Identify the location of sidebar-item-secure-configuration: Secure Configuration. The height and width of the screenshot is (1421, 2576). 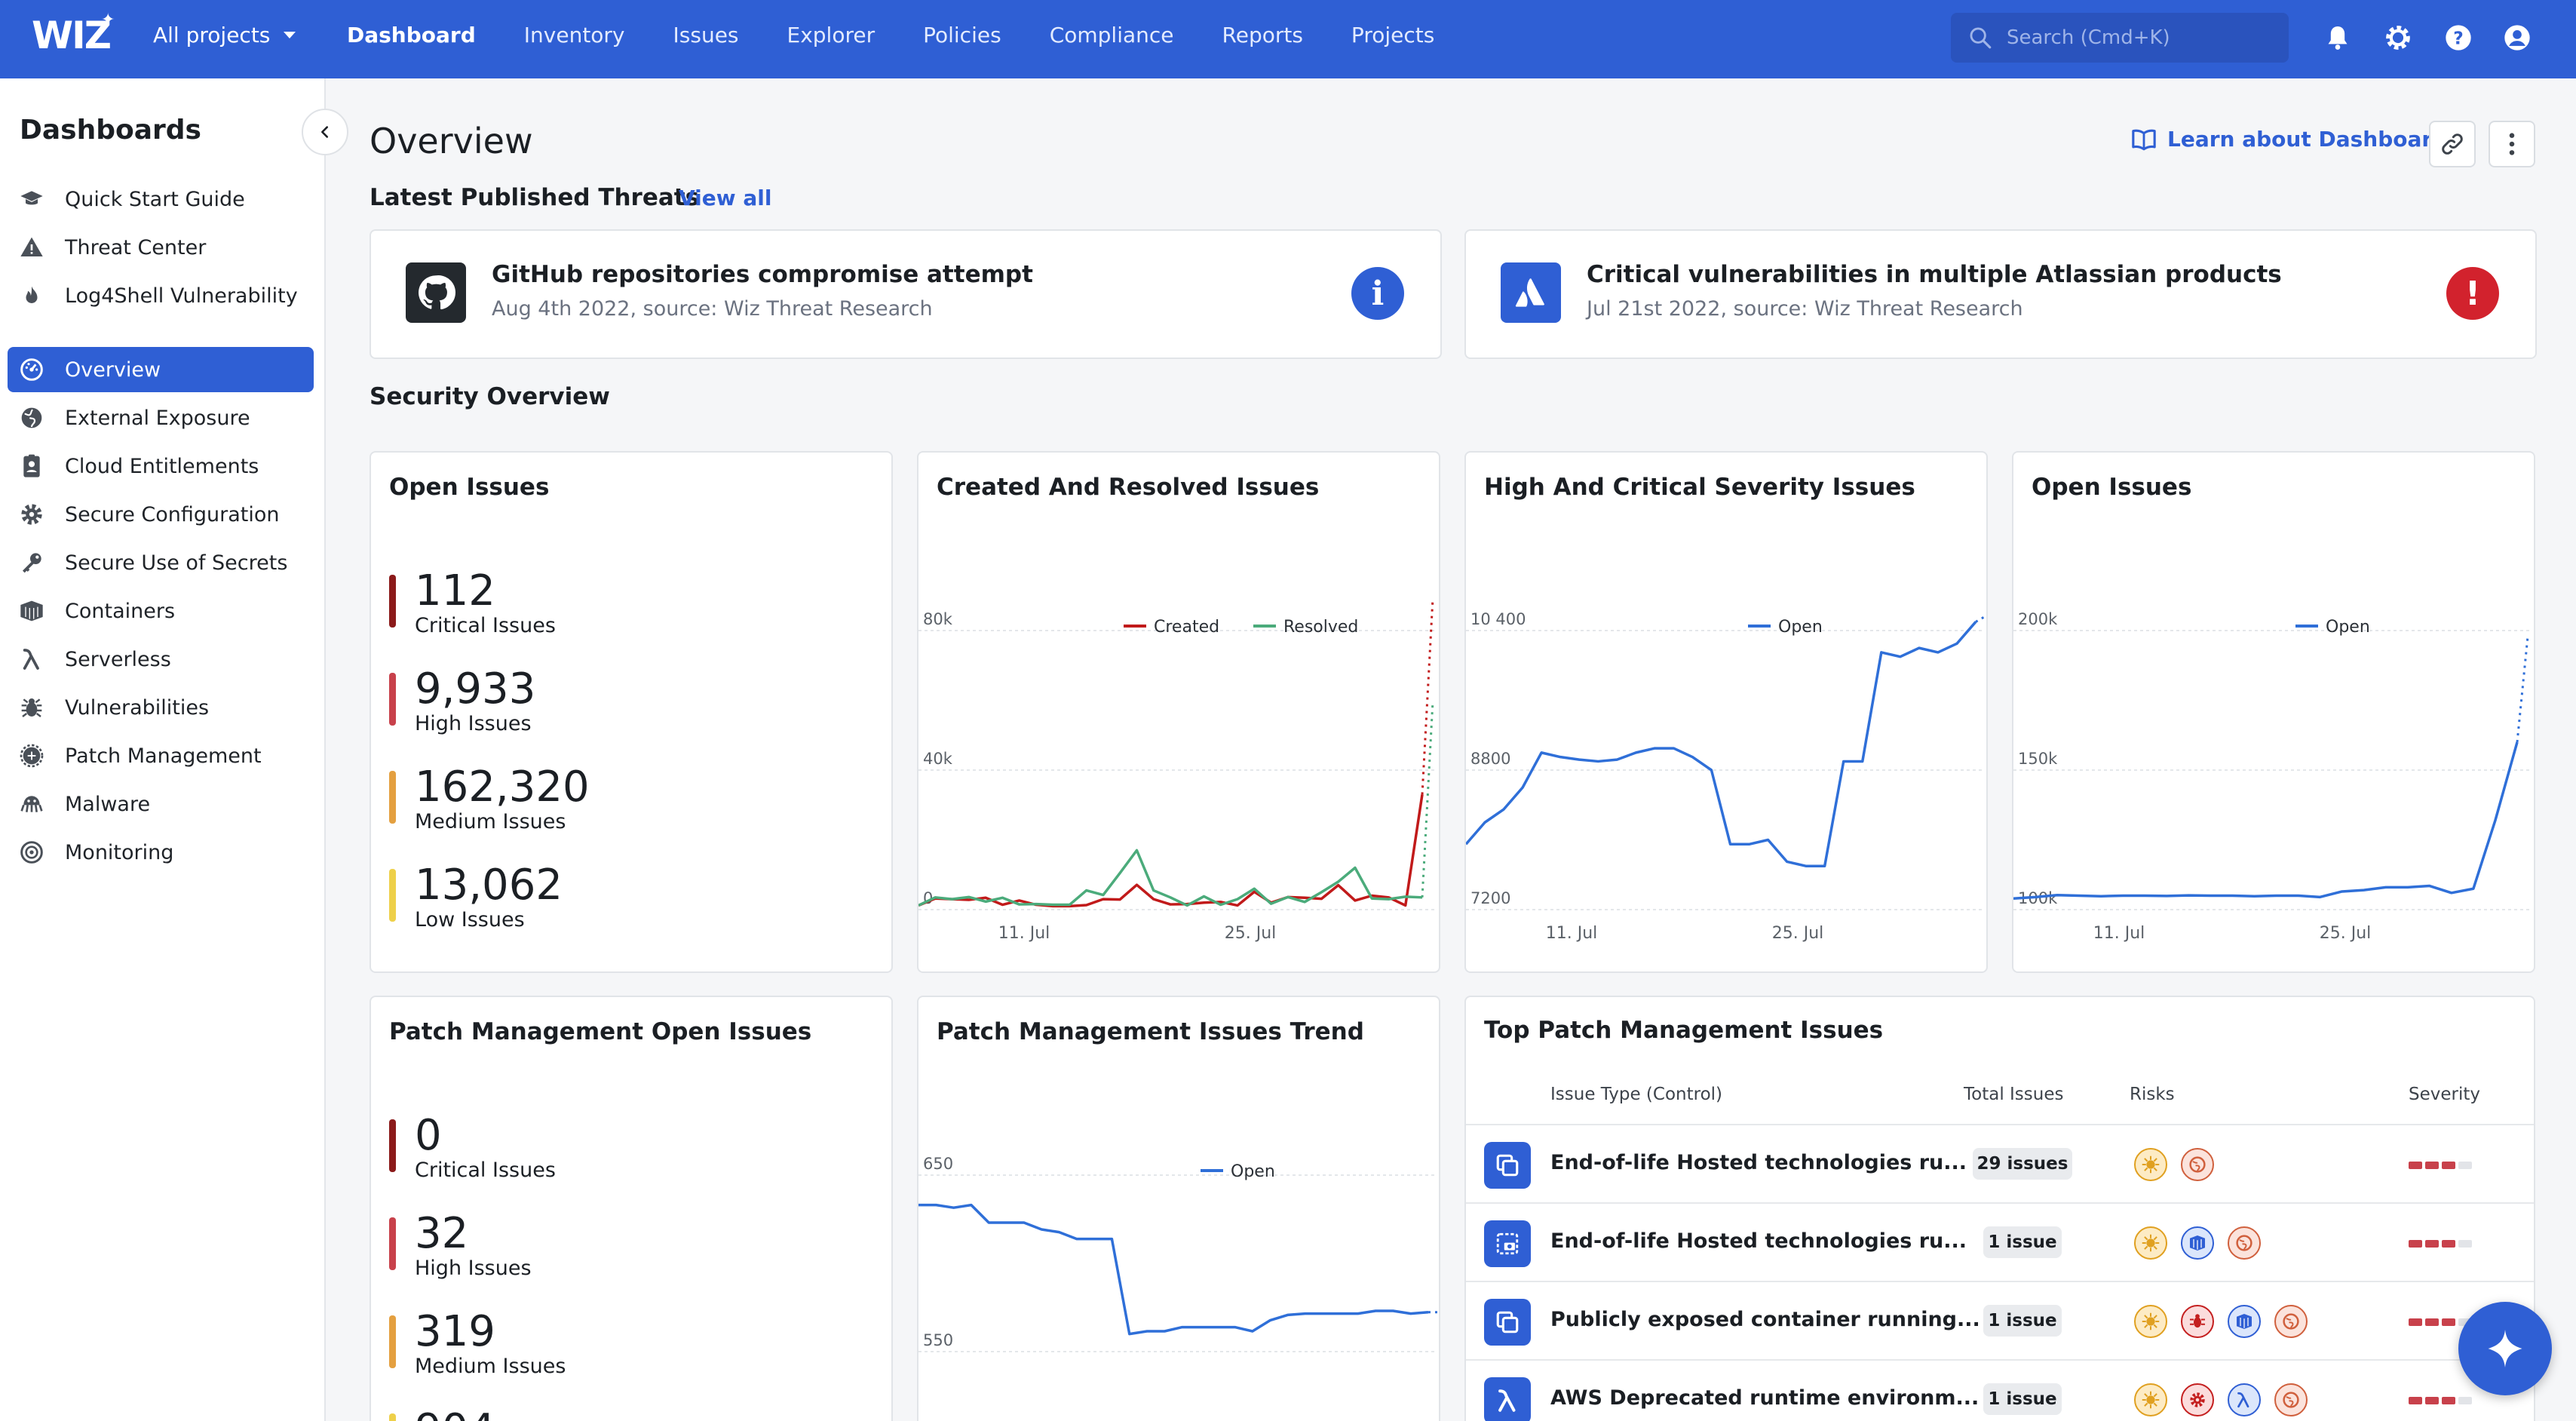
(161, 514).